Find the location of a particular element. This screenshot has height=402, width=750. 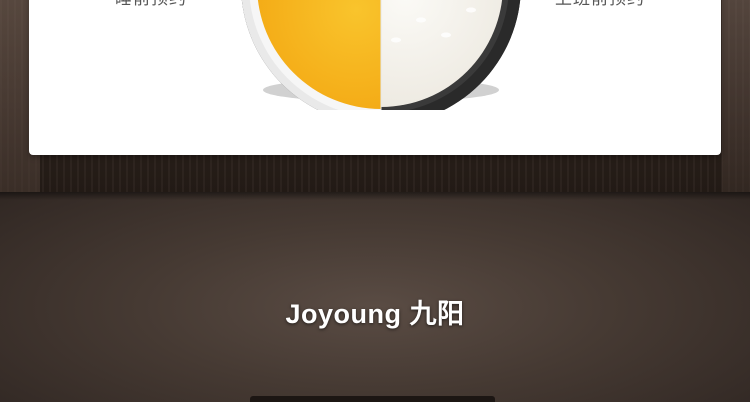

left-caption: 睡前预约 is located at coordinates (151, 4).